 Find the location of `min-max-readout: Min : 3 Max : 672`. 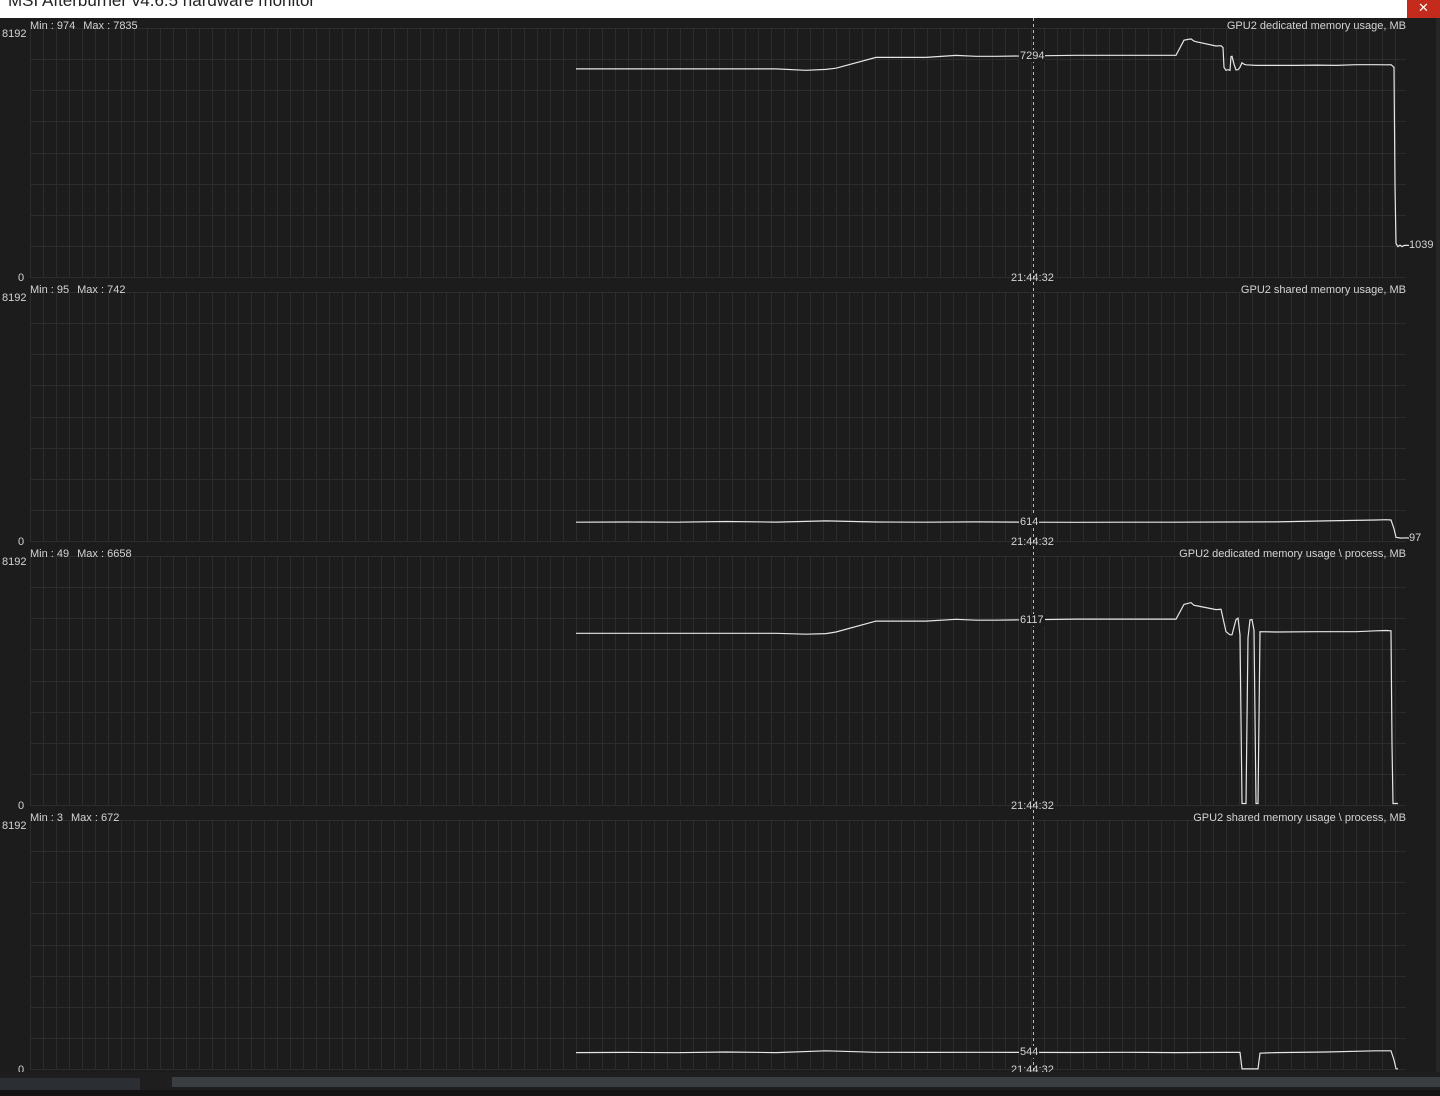

min-max-readout: Min : 3 Max : 672 is located at coordinates (74, 818).